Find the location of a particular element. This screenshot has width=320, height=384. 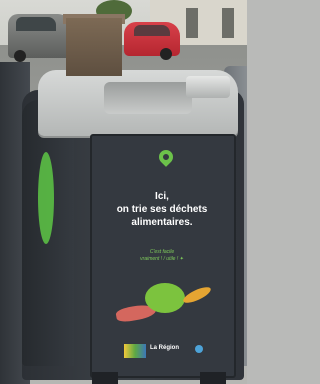

region-logo-icon is located at coordinates (199, 349).